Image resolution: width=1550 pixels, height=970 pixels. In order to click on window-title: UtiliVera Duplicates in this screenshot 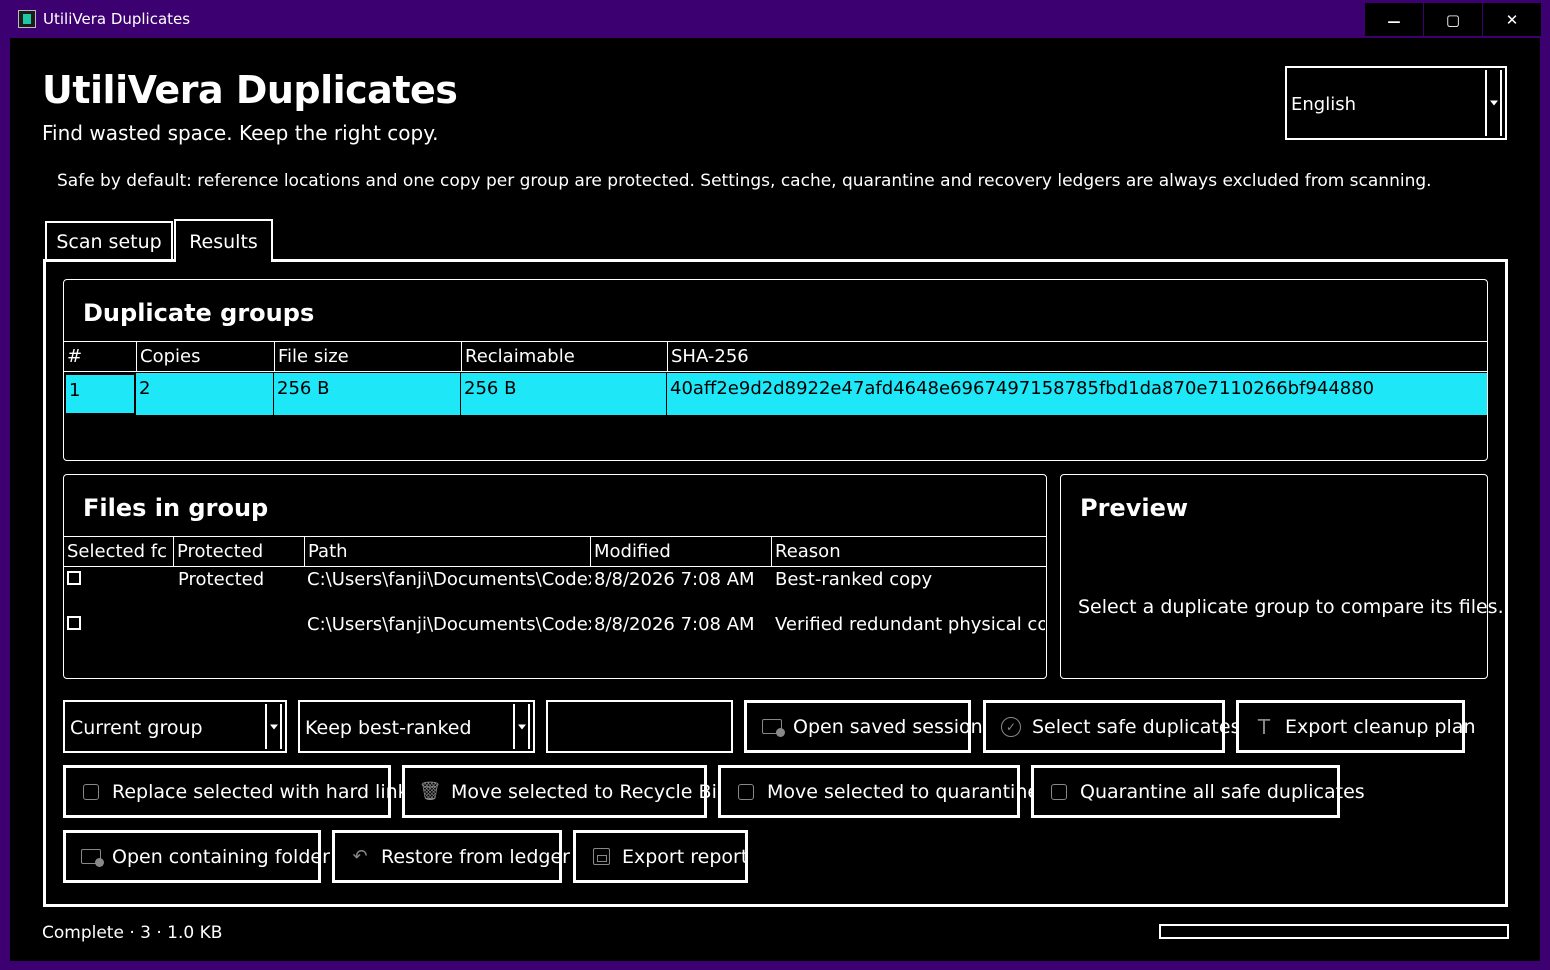, I will do `click(117, 19)`.